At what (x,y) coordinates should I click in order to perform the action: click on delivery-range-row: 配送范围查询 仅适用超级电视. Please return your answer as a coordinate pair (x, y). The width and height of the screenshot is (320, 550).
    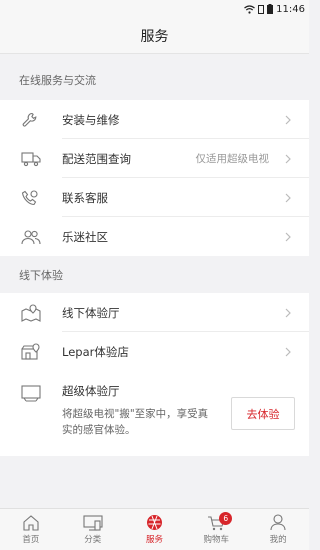
    Looking at the image, I should click on (154, 158).